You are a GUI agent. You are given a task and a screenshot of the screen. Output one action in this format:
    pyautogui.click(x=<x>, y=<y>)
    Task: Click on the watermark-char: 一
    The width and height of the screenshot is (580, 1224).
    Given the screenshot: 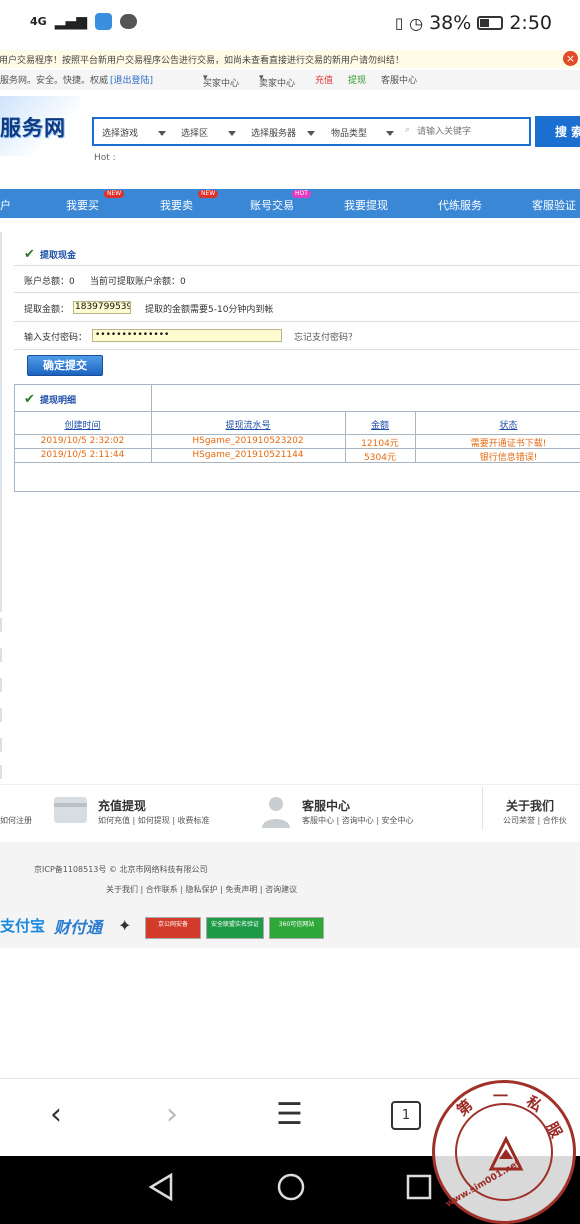 What is the action you would take?
    pyautogui.click(x=501, y=1096)
    